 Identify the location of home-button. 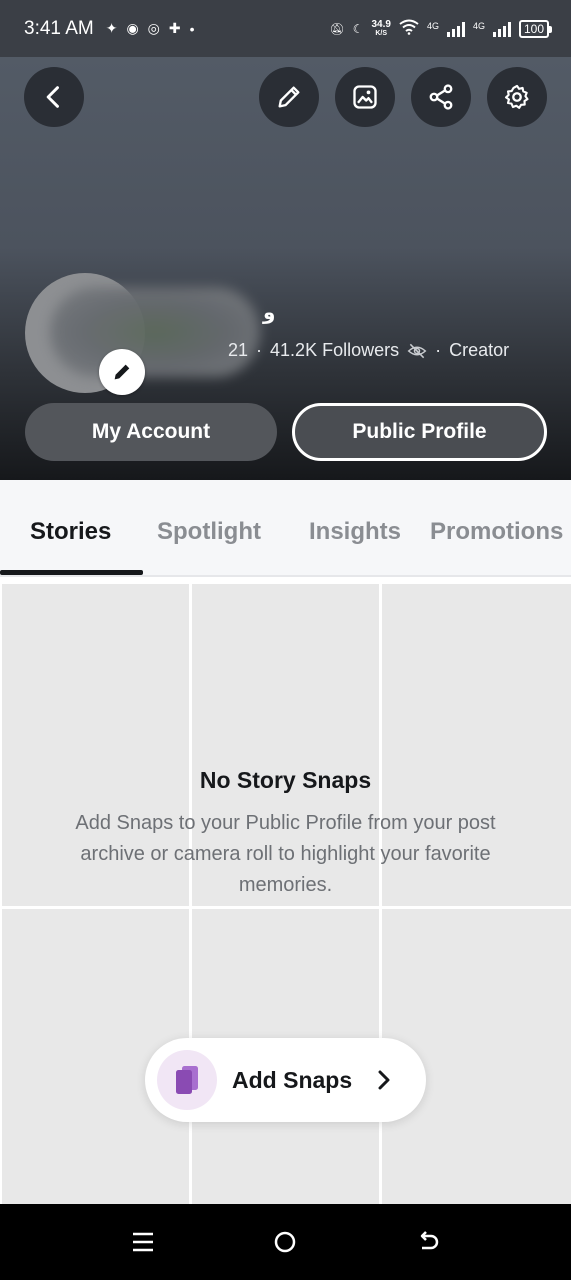
(285, 1242).